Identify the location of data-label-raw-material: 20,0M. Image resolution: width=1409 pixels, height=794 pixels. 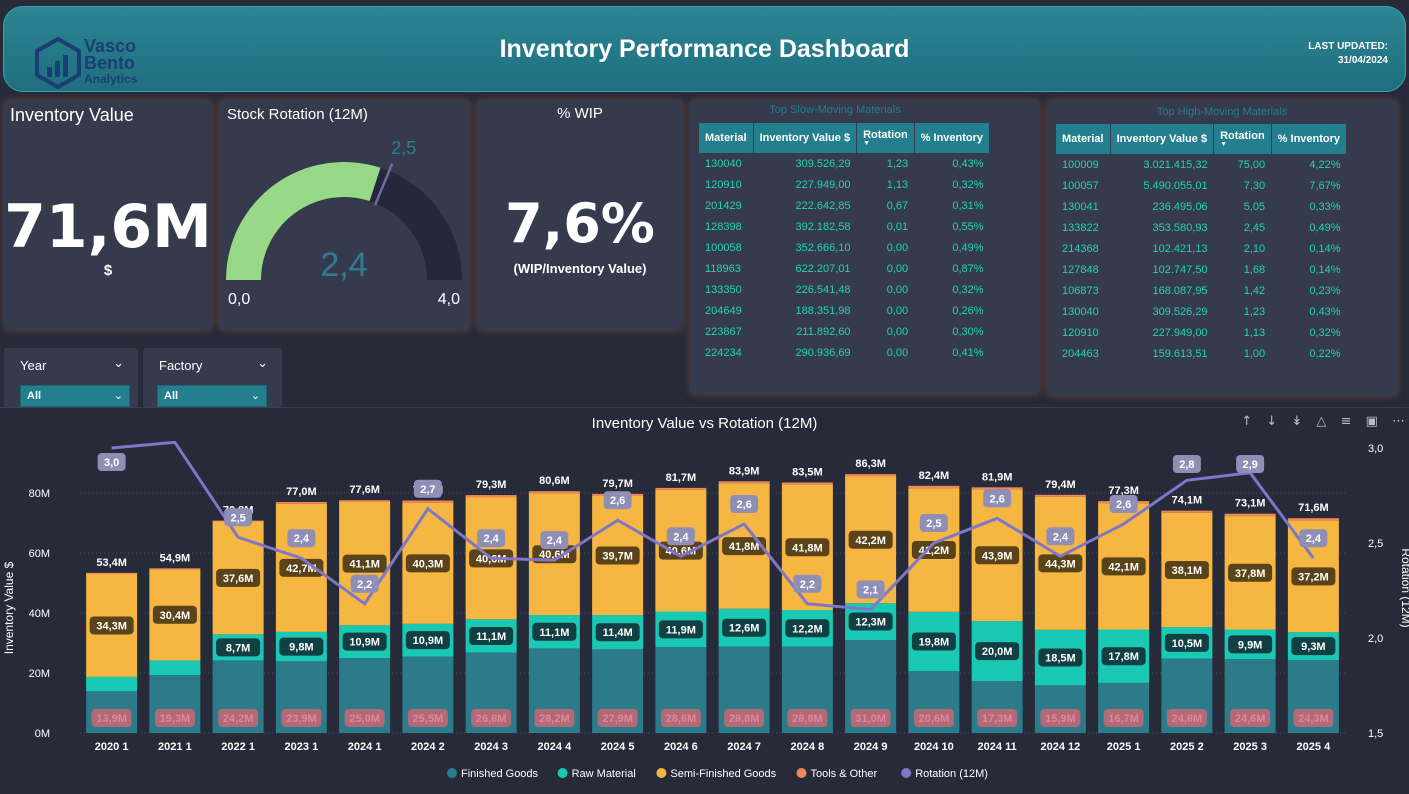
(997, 652).